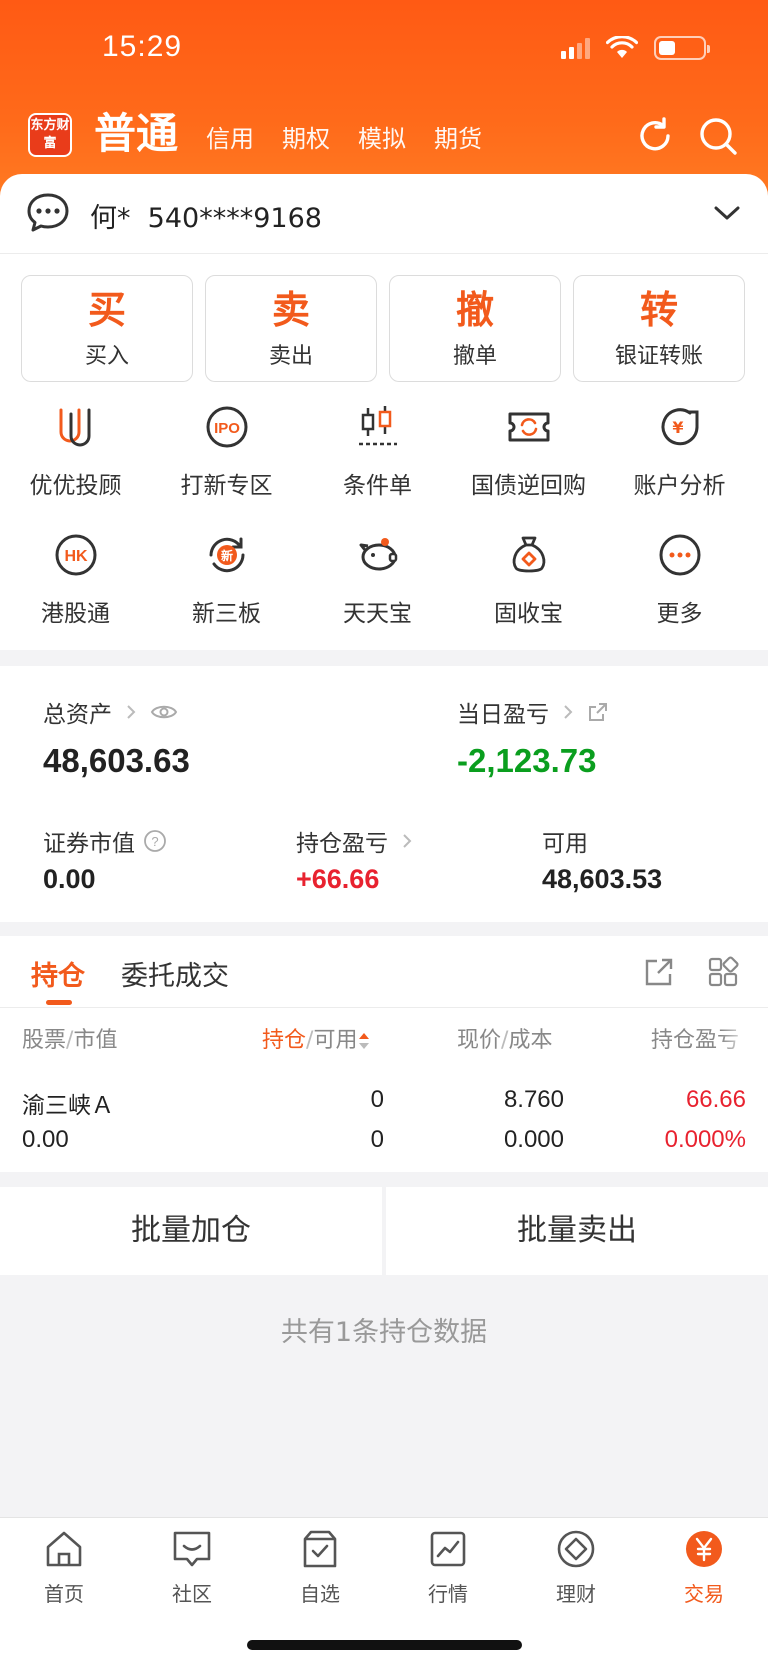 The image size is (768, 1665). I want to click on shortcut-gushoubao: 固收宝, so click(528, 596).